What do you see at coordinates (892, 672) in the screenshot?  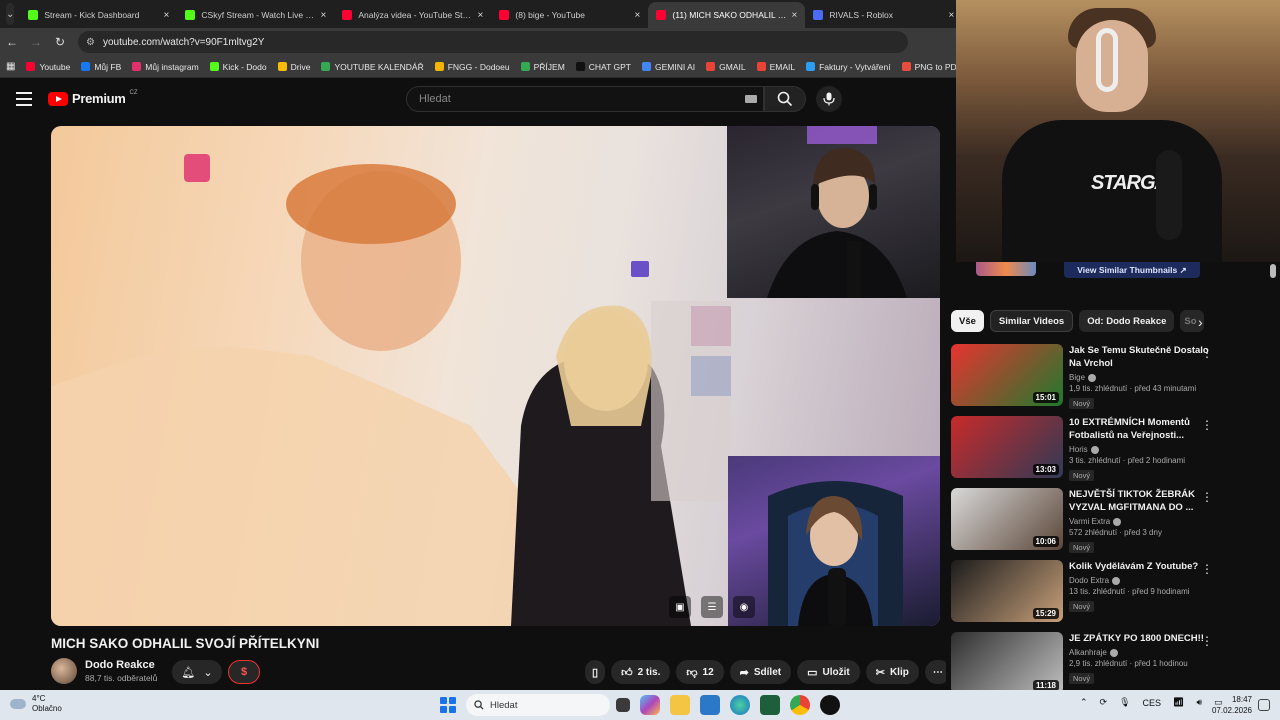 I see `clip-button: ✂ Klip` at bounding box center [892, 672].